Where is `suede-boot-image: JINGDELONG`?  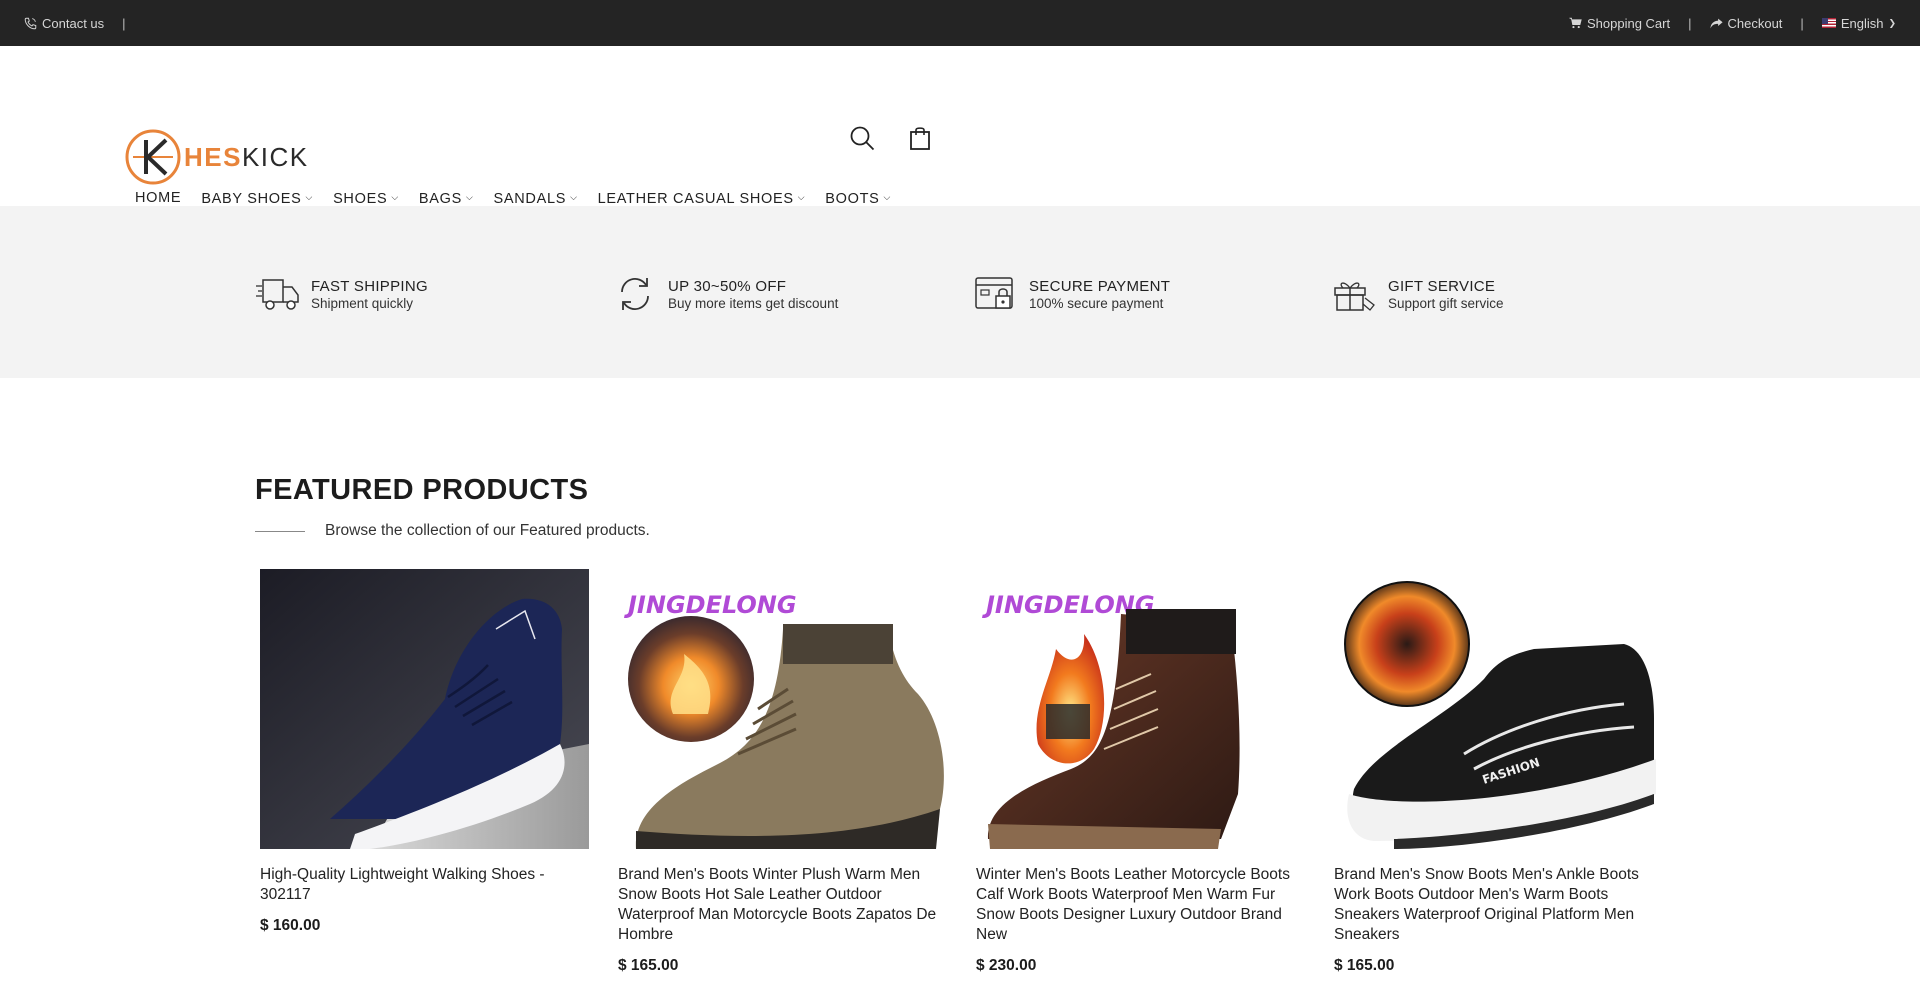 suede-boot-image: JINGDELONG is located at coordinates (782, 709).